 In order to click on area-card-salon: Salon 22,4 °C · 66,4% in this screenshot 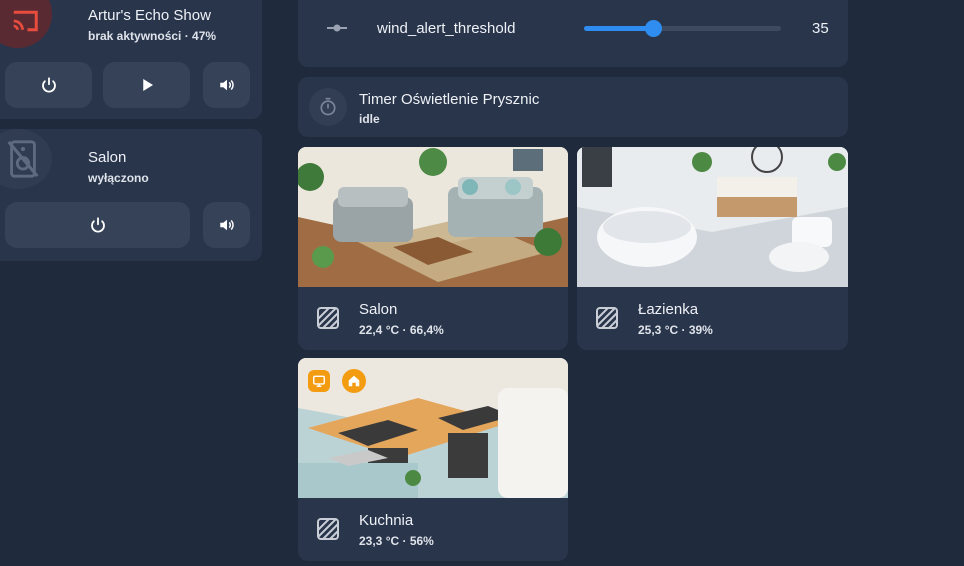, I will do `click(433, 248)`.